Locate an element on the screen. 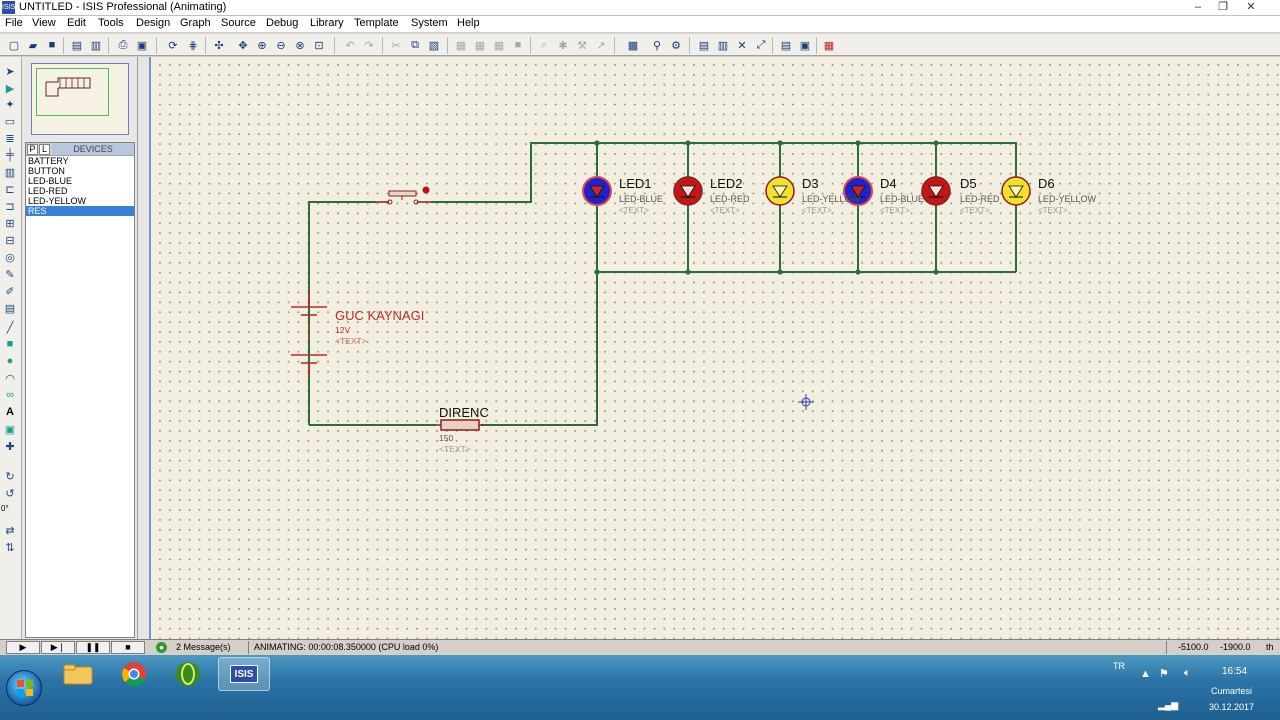  resistor-component is located at coordinates (459, 425).